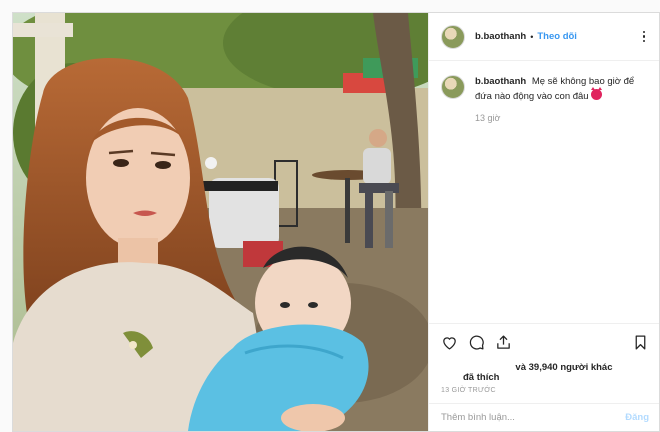 The width and height of the screenshot is (660, 432). What do you see at coordinates (533, 417) in the screenshot?
I see `comment-input` at bounding box center [533, 417].